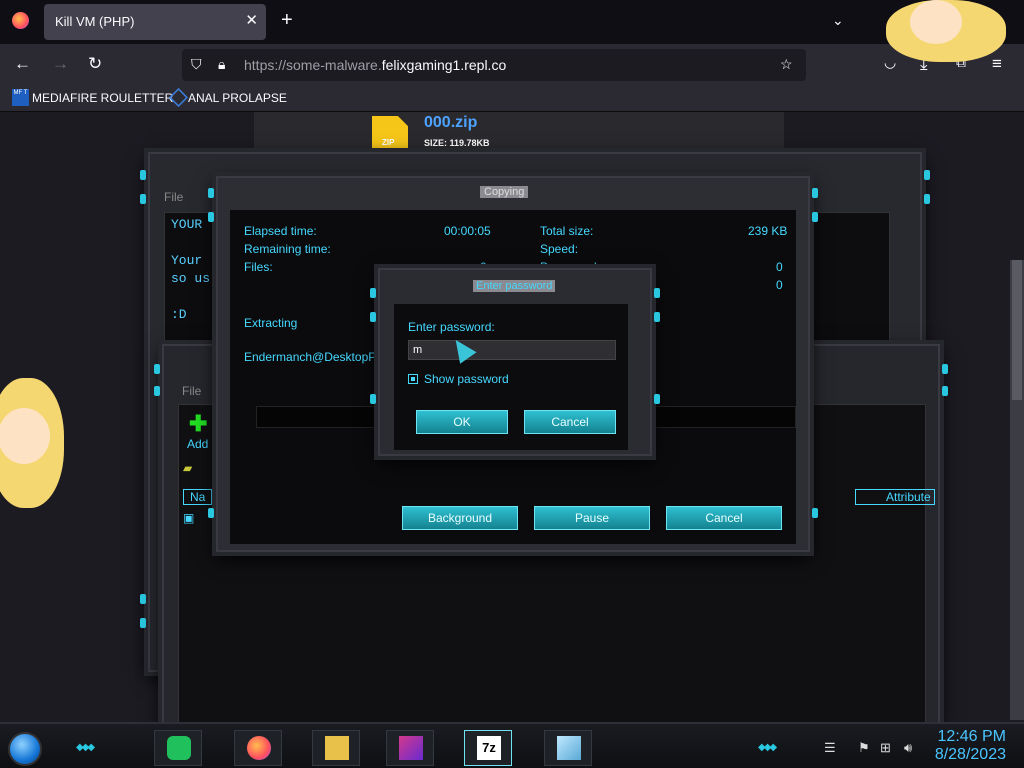 This screenshot has height=768, width=1024. What do you see at coordinates (198, 497) in the screenshot?
I see `column-name: Na` at bounding box center [198, 497].